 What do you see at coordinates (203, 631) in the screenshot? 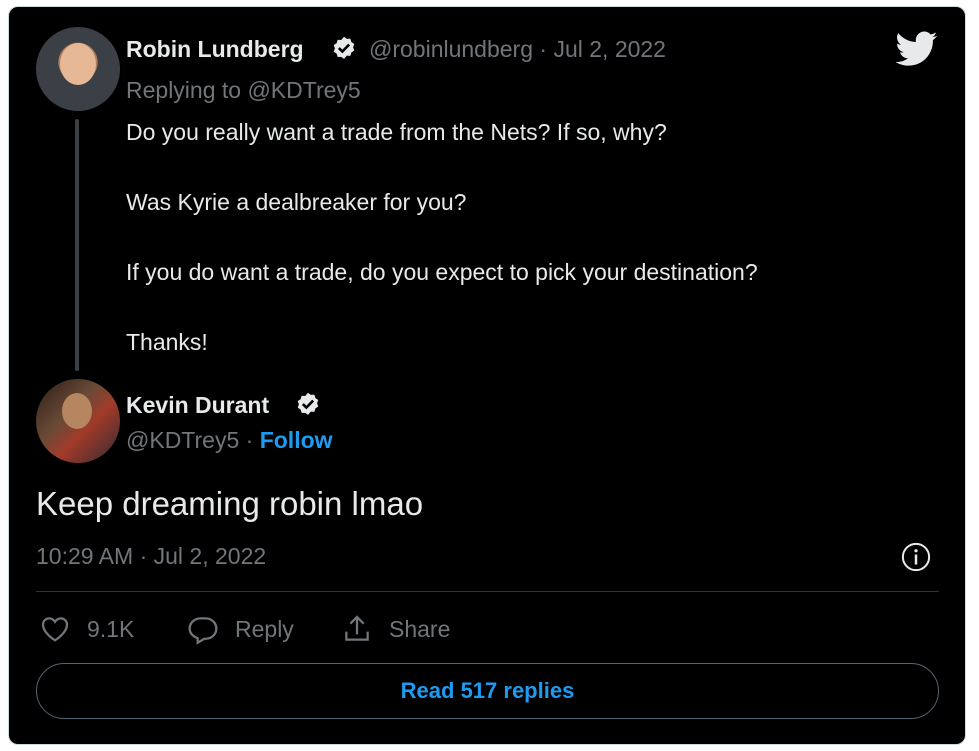
I see `speech-bubble-icon` at bounding box center [203, 631].